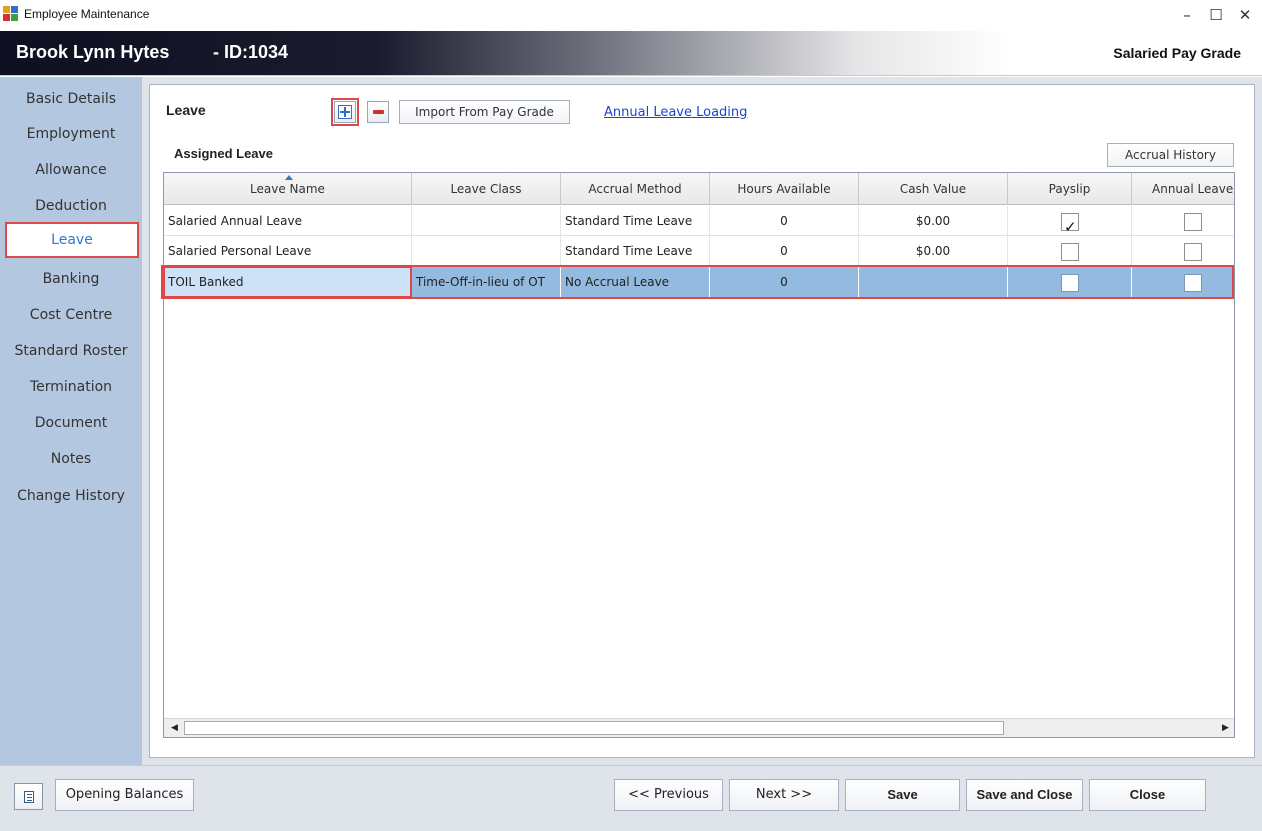 The width and height of the screenshot is (1262, 831). I want to click on assigned-leave-title: Assigned Leave, so click(223, 153).